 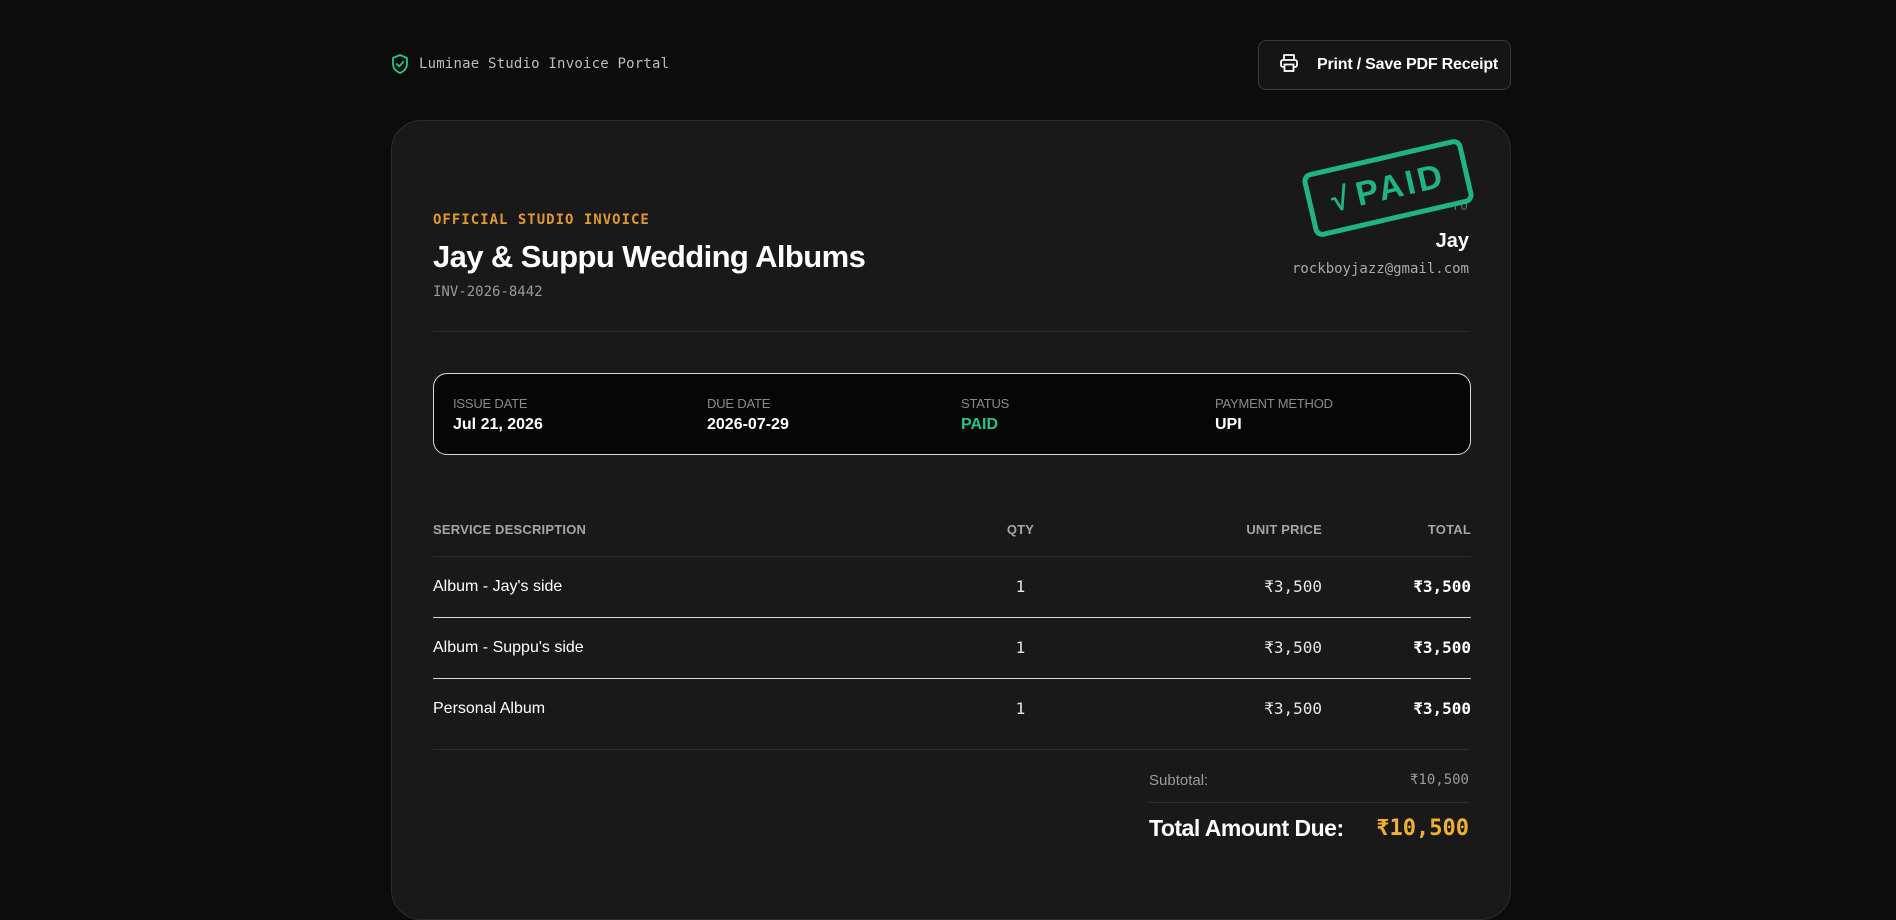 I want to click on table-header-row: SERVICE DESCRIPTION QTY UNIT PRICE TOTAL, so click(x=952, y=530).